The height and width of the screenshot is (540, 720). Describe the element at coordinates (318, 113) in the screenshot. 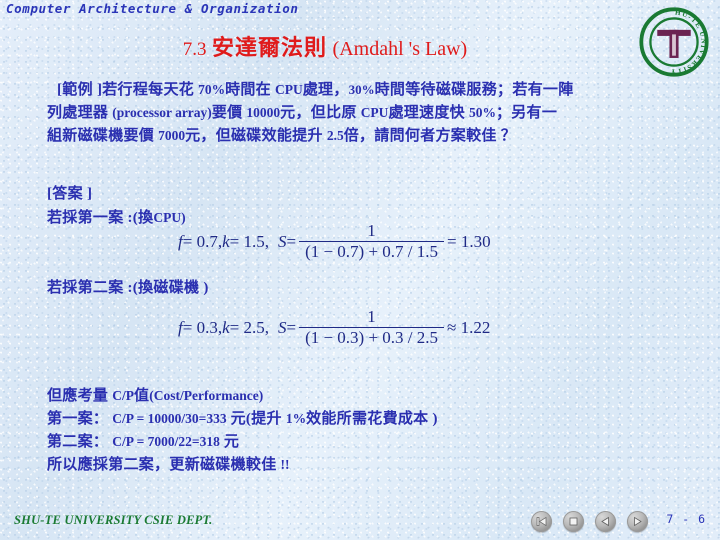

I see `problem-text: 元，但比原` at that location.